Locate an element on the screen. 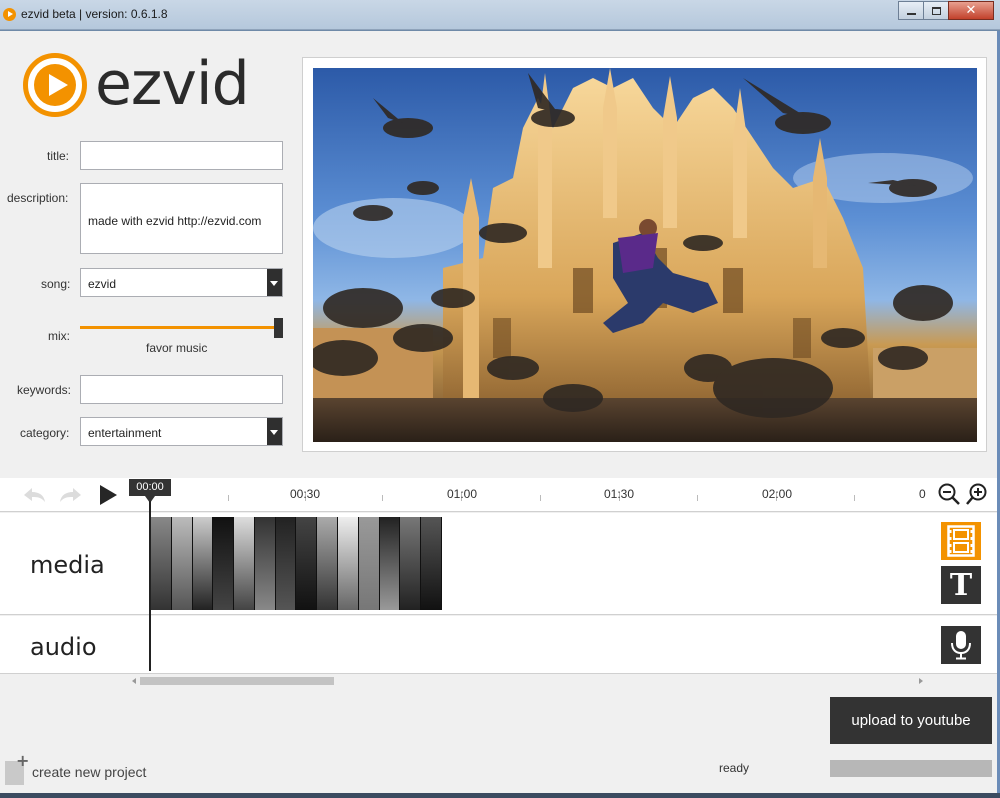 This screenshot has width=1000, height=798. song-select: ezvid is located at coordinates (181, 282).